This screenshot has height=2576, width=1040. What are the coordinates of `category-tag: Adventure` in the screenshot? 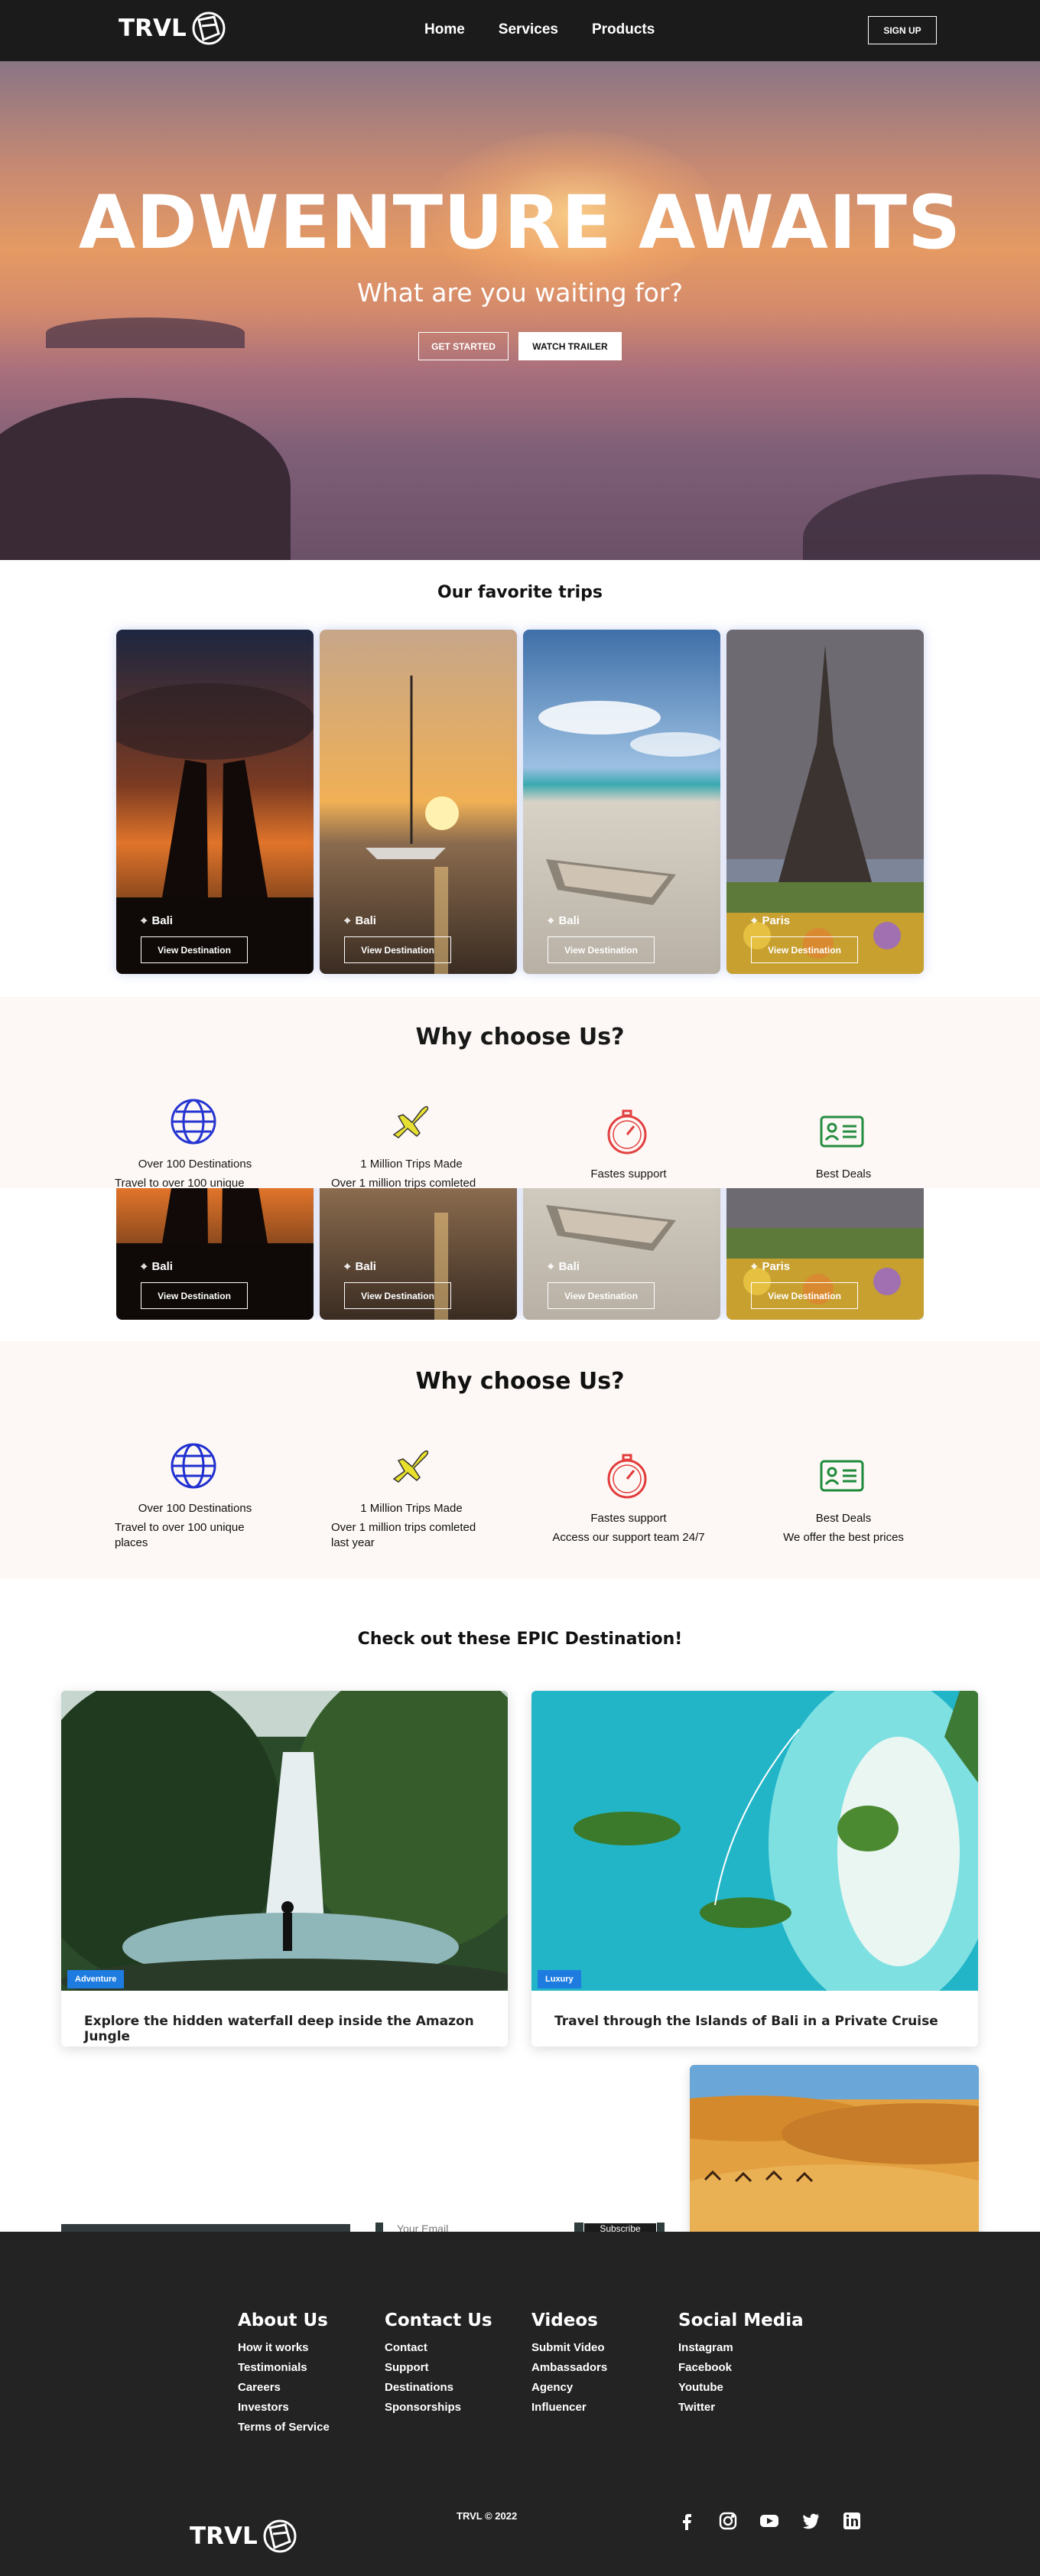 It's located at (96, 1979).